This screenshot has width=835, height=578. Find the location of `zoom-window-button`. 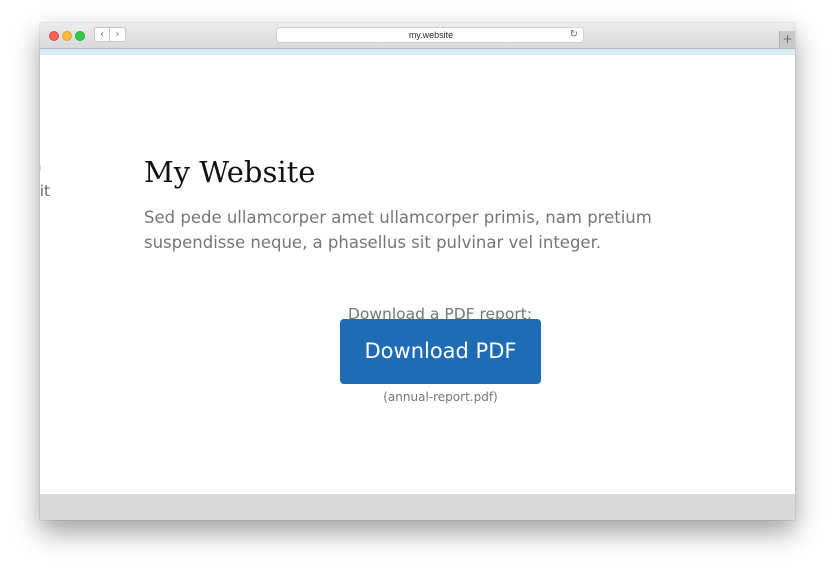

zoom-window-button is located at coordinates (80, 36).